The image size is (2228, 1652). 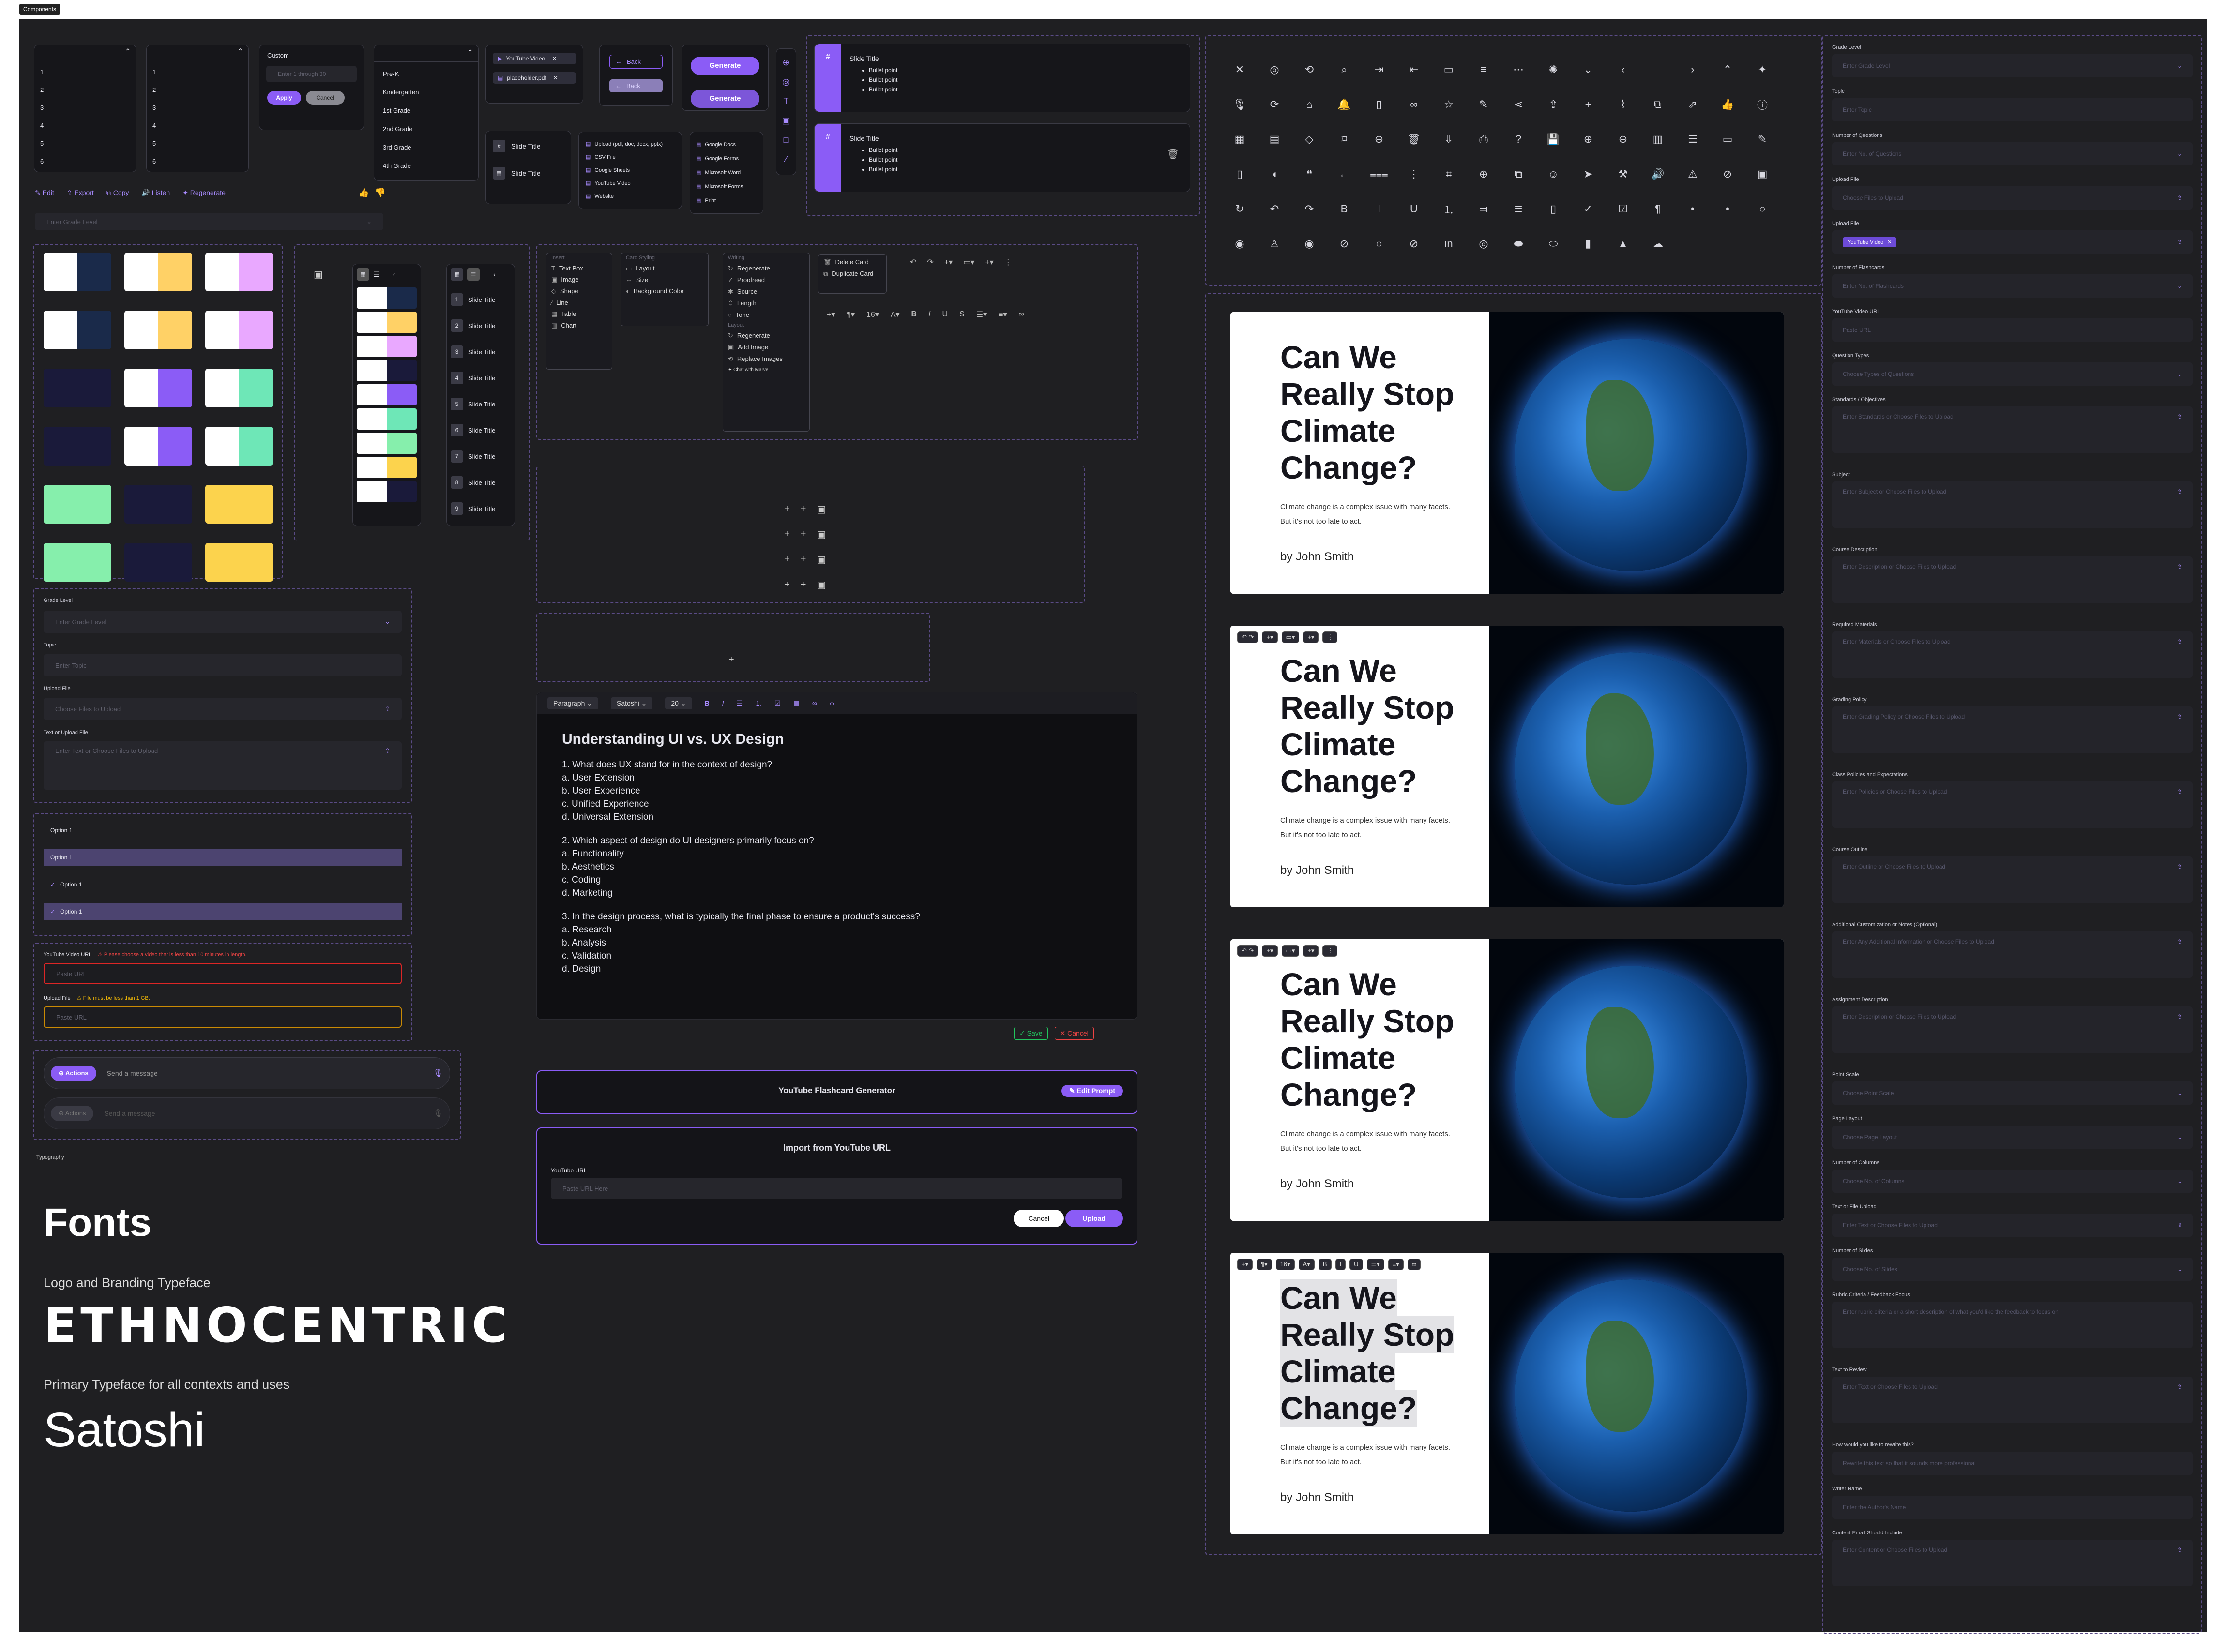 I want to click on add-circle-icon: ⊕, so click(x=1483, y=174).